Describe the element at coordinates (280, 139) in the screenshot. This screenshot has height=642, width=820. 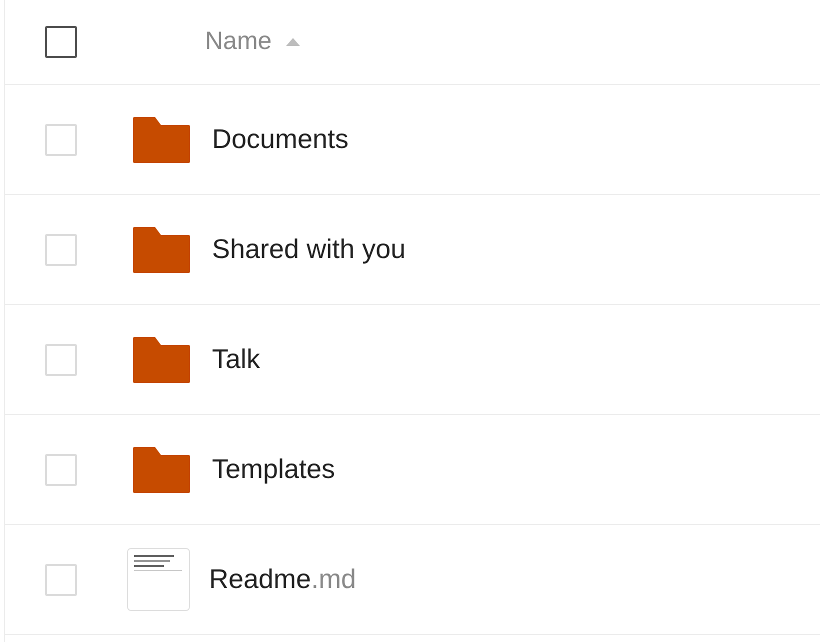
I see `file-name: Documents` at that location.